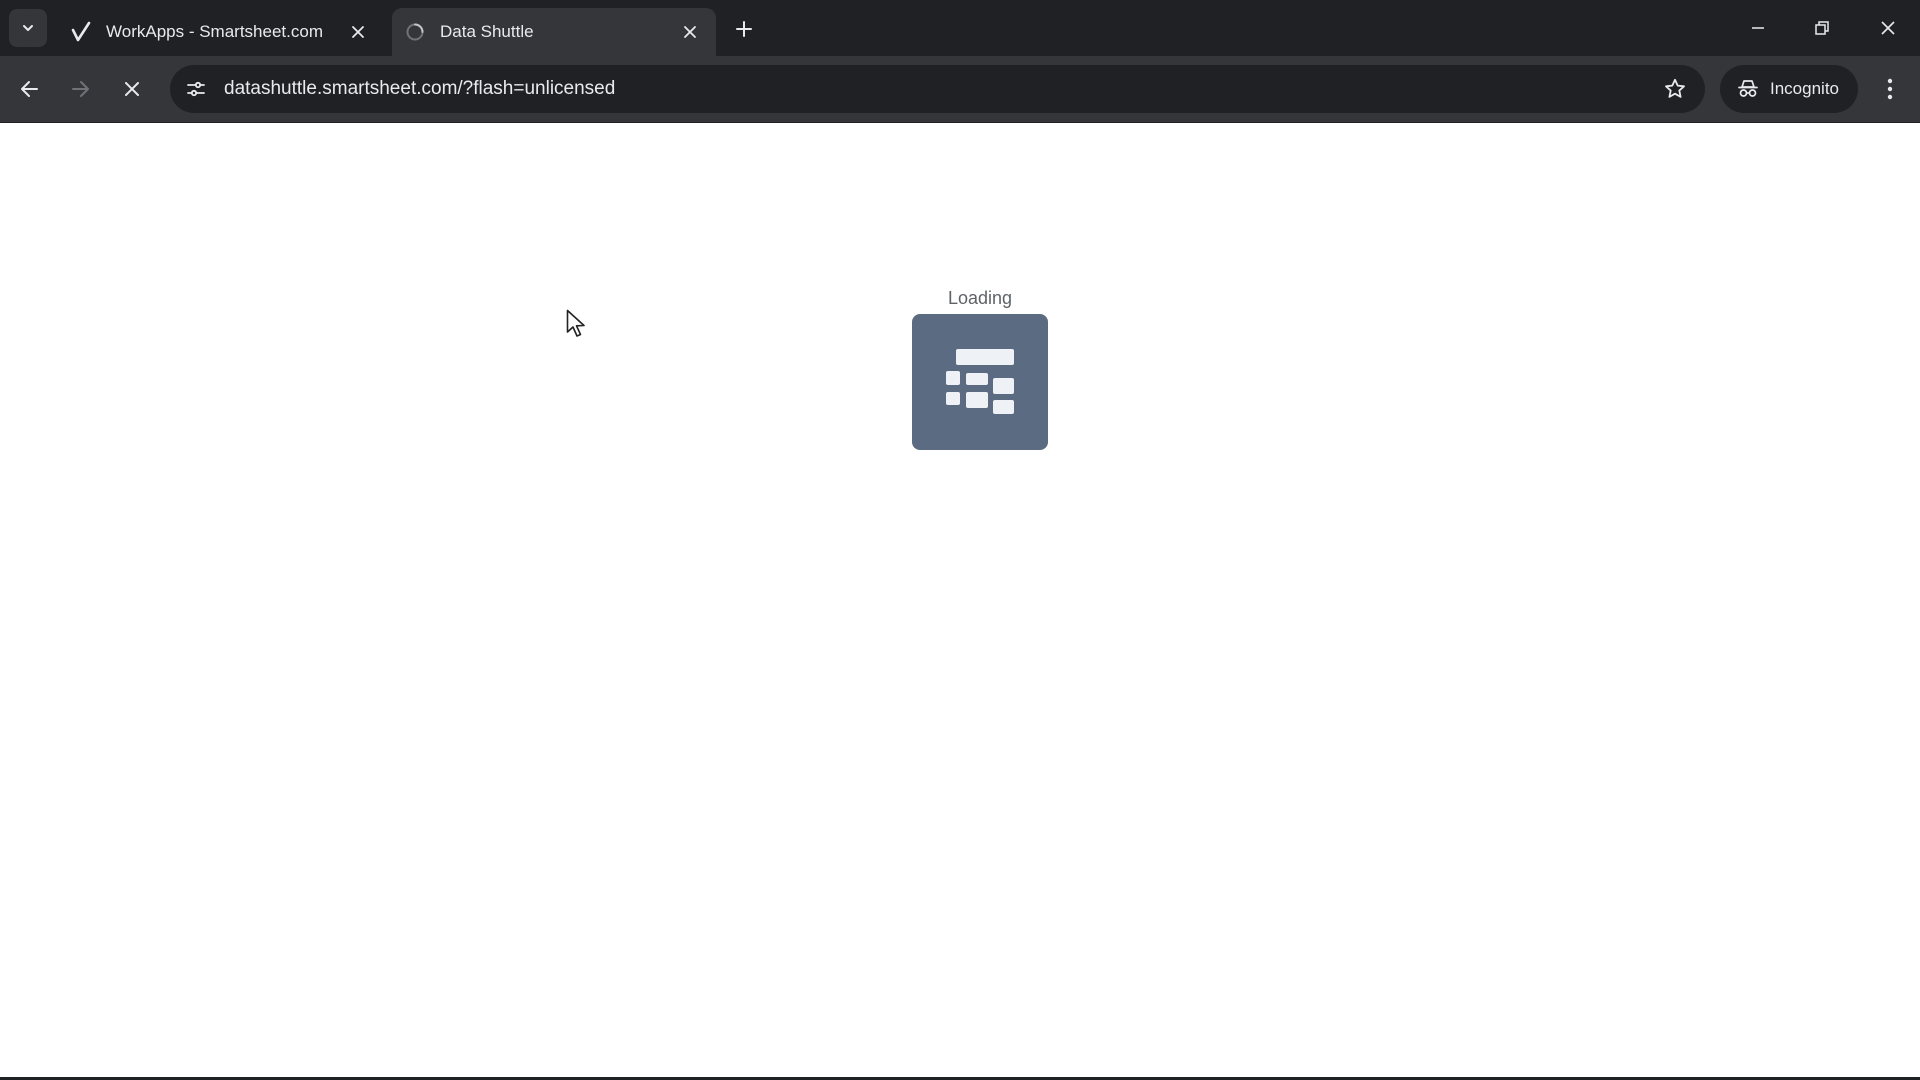 Image resolution: width=1920 pixels, height=1080 pixels. I want to click on mouse-cursor-icon, so click(575, 323).